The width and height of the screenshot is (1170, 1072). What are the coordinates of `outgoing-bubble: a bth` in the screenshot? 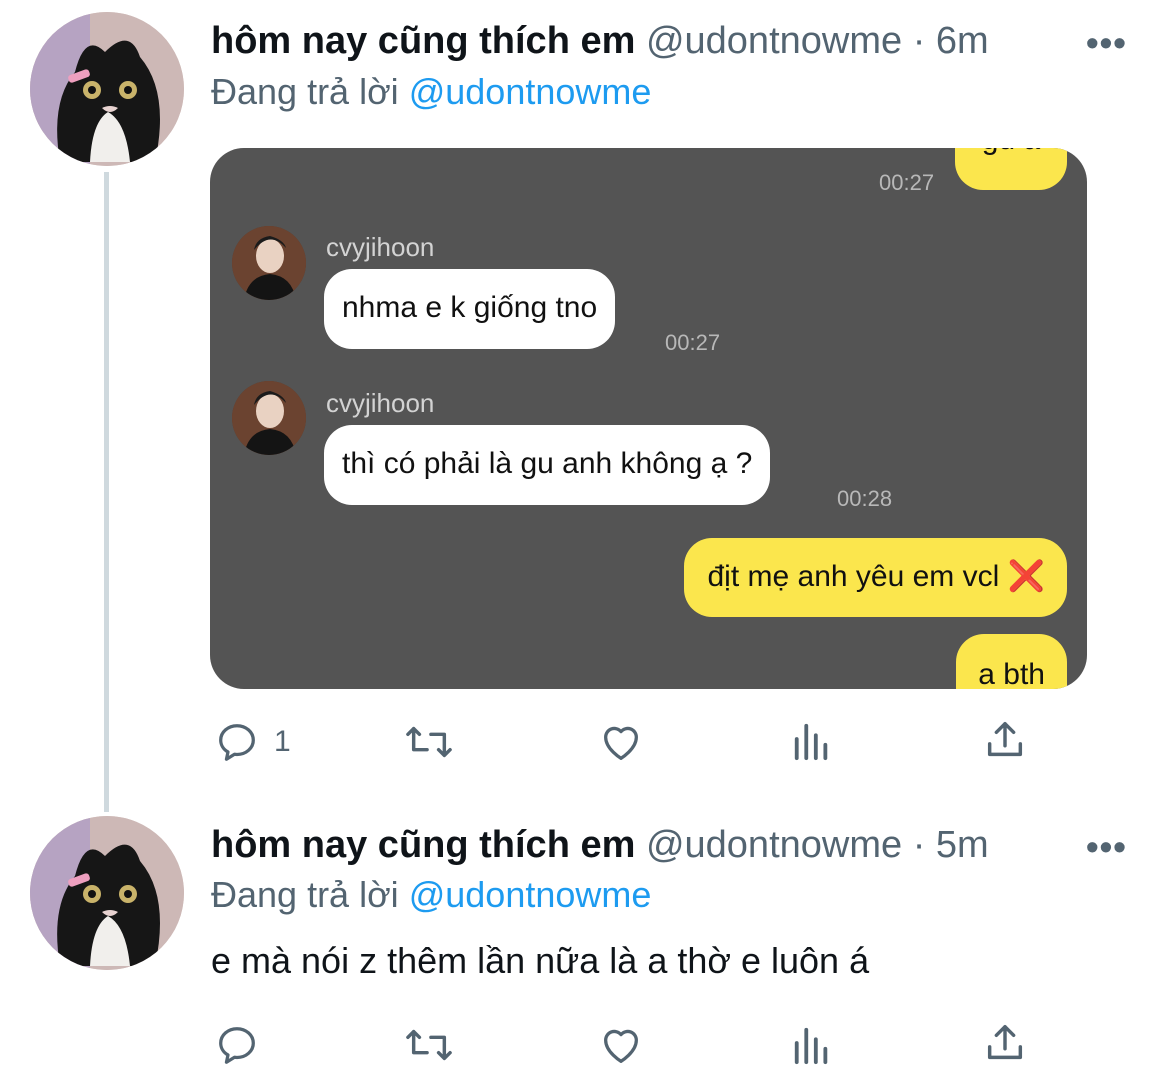 It's located at (1011, 661).